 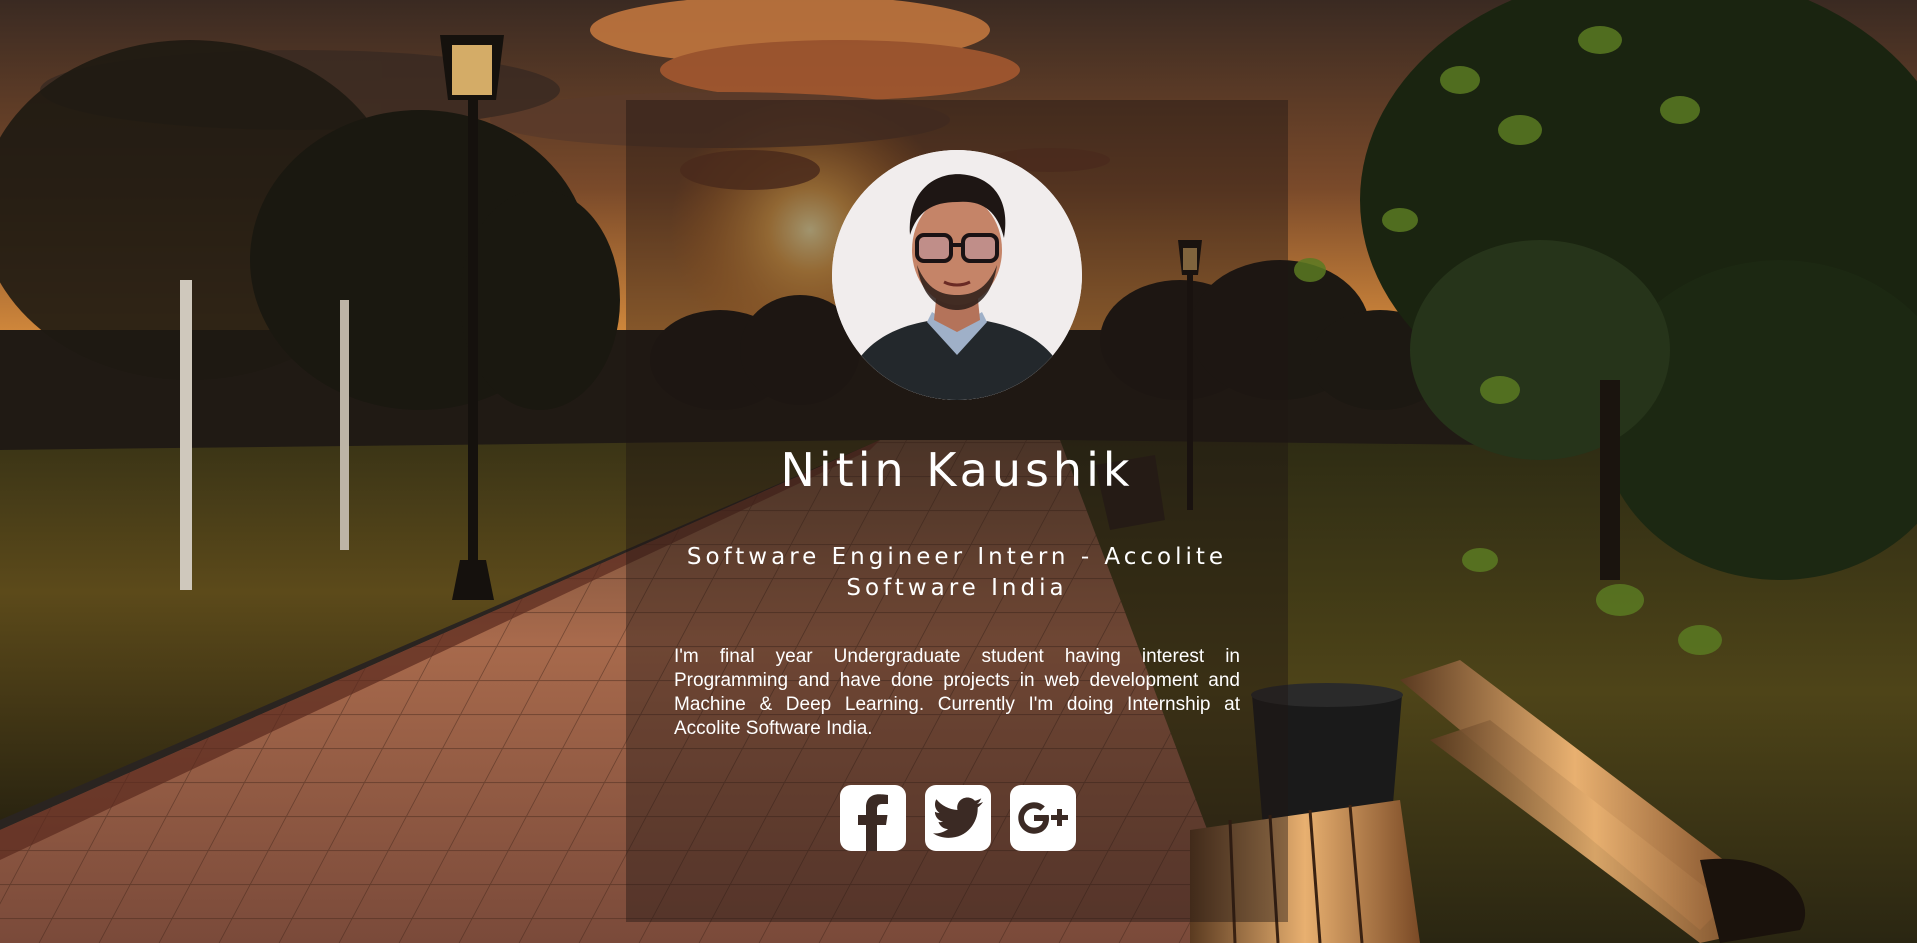 I want to click on social-links, so click(x=958, y=818).